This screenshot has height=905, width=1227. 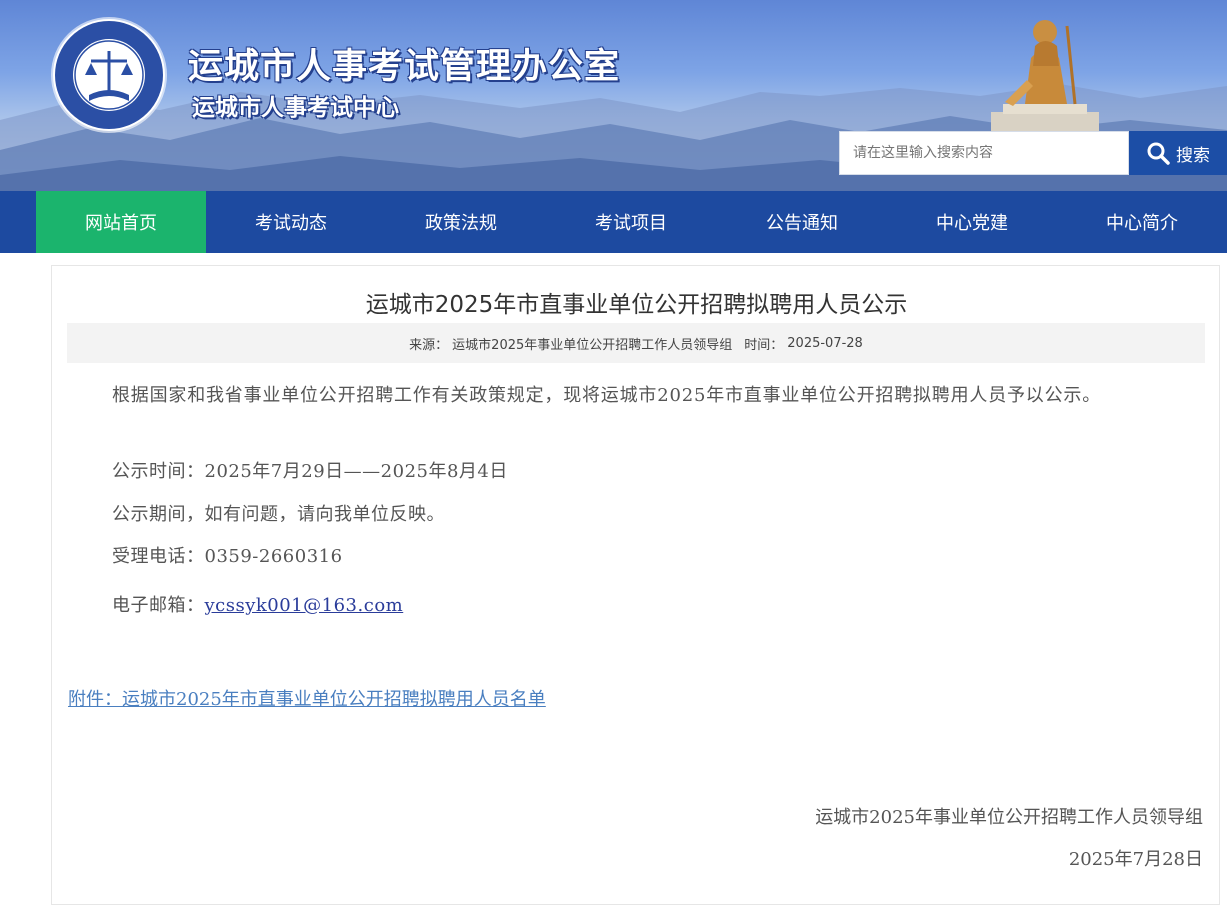 What do you see at coordinates (278, 514) in the screenshot?
I see `notice-feedback: 公示期间，如有问题，请向我单位反映。` at bounding box center [278, 514].